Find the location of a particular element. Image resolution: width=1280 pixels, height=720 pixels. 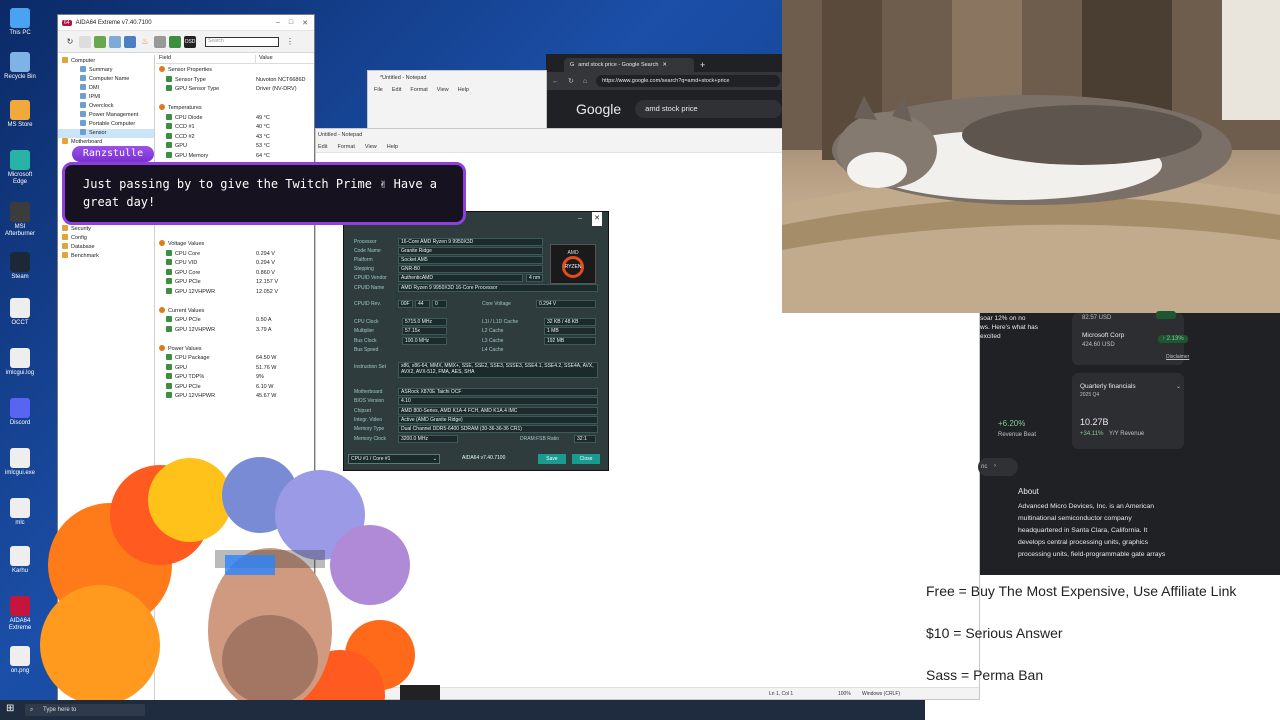

table-row: GPU 53 °C is located at coordinates (235, 147).